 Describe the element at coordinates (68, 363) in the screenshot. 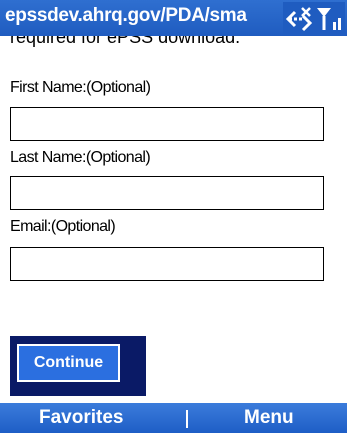

I see `continue-button: Continue` at that location.